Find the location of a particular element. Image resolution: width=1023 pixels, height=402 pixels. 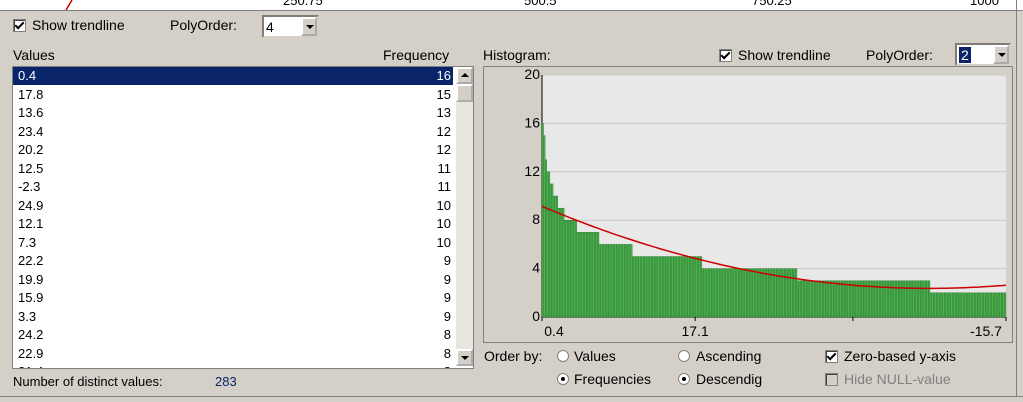

table-row: 17.8 15 is located at coordinates (233, 95).